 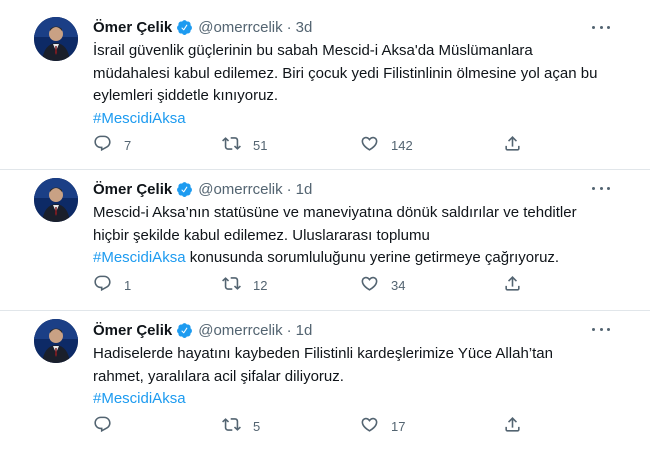 I want to click on reply-button: 7, so click(x=112, y=145).